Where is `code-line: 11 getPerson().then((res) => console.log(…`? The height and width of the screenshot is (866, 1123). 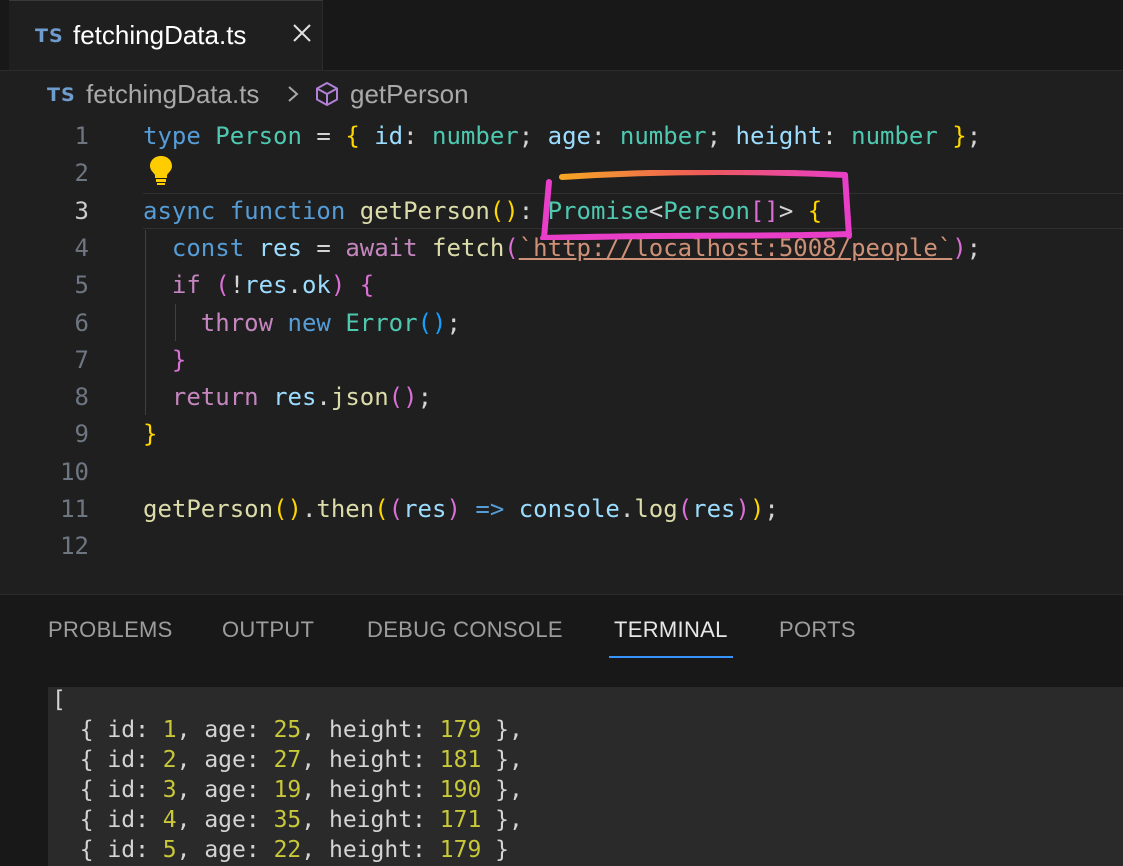
code-line: 11 getPerson().then((res) => console.log(… is located at coordinates (561, 509).